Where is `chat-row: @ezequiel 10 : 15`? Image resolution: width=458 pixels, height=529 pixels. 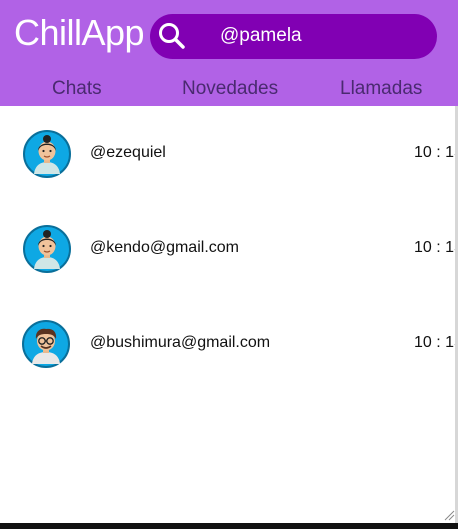 chat-row: @ezequiel 10 : 15 is located at coordinates (229, 154).